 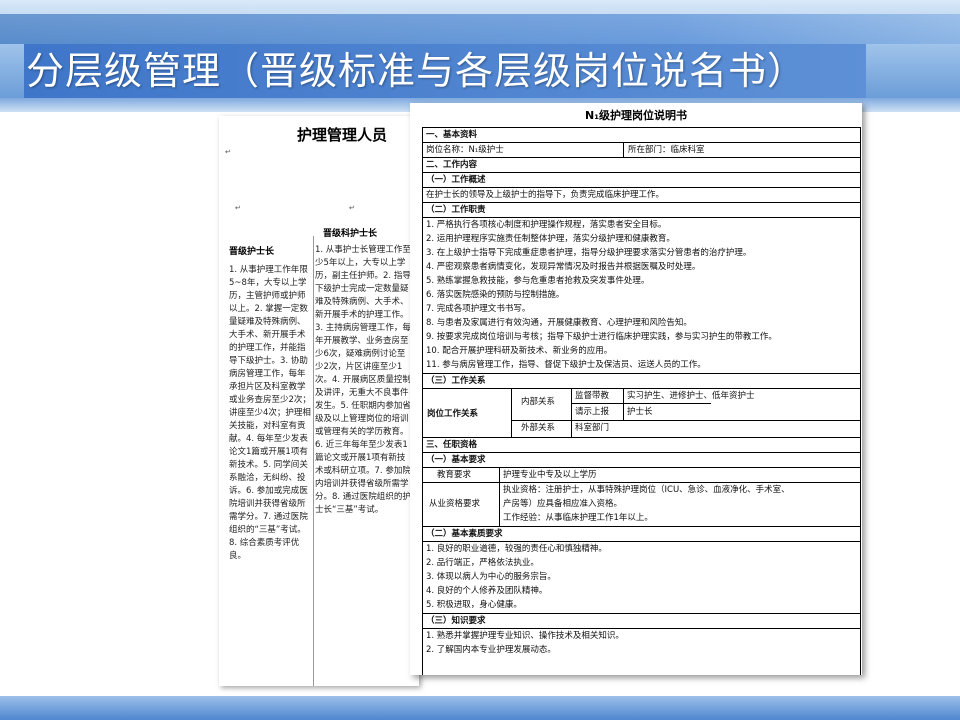 I want to click on sub-relations: （三）工作关系, so click(x=641, y=381).